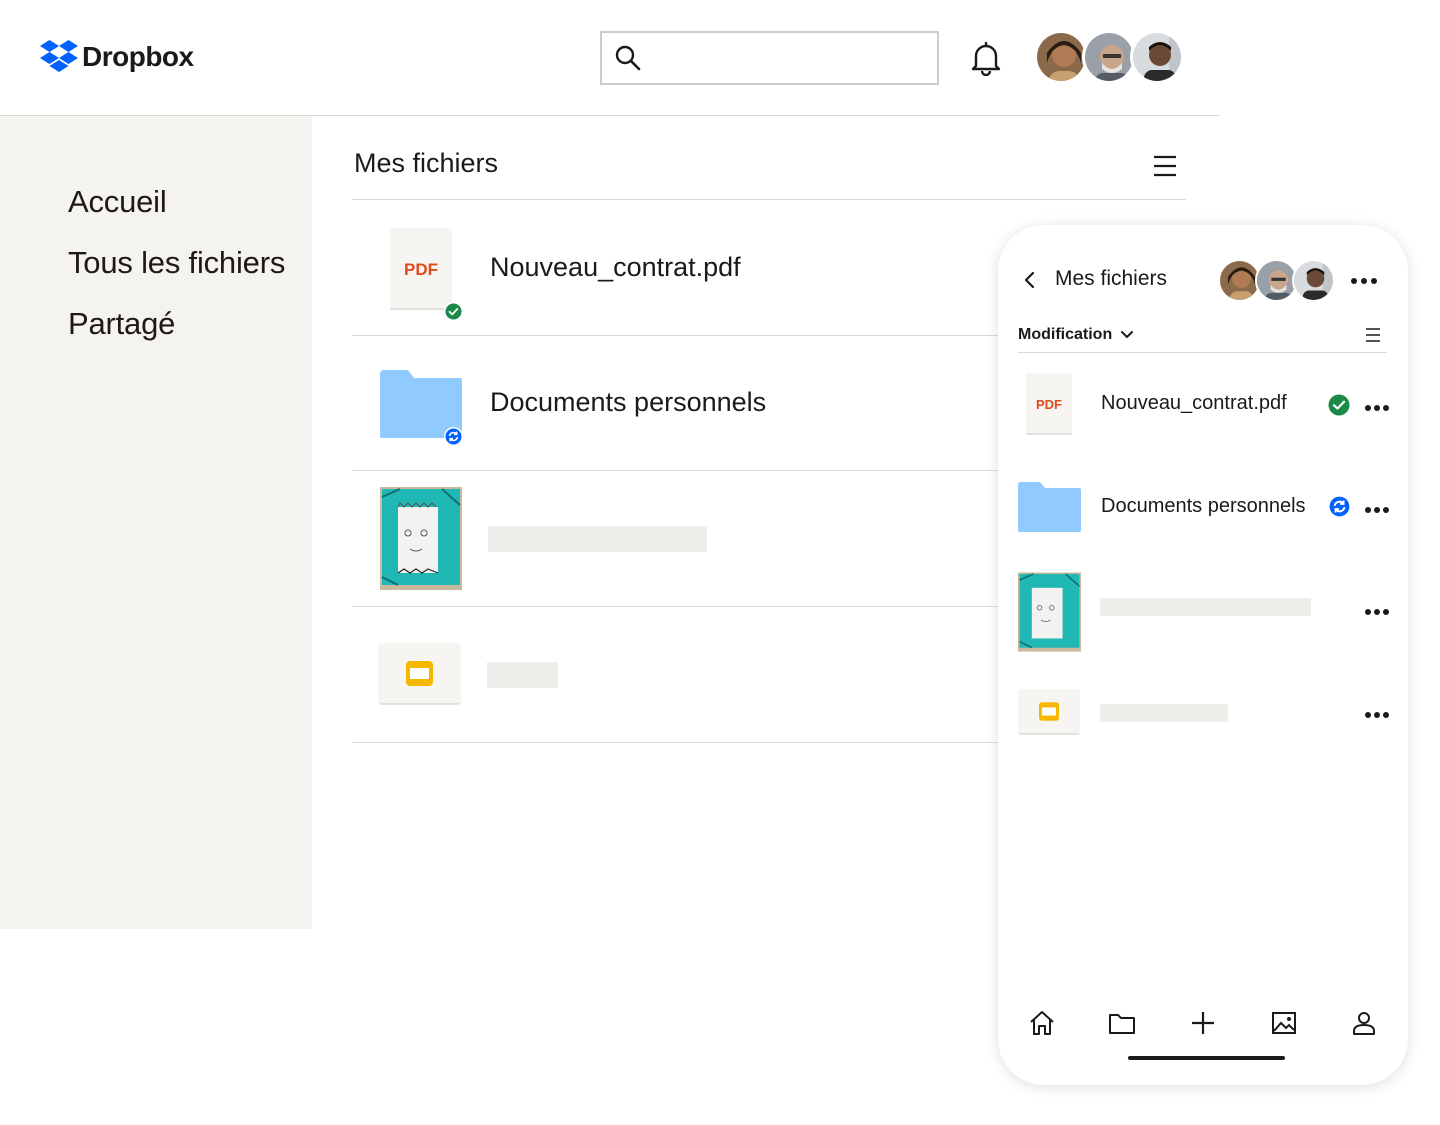  What do you see at coordinates (1111, 278) in the screenshot?
I see `mobile-page-title: Mes fichiers` at bounding box center [1111, 278].